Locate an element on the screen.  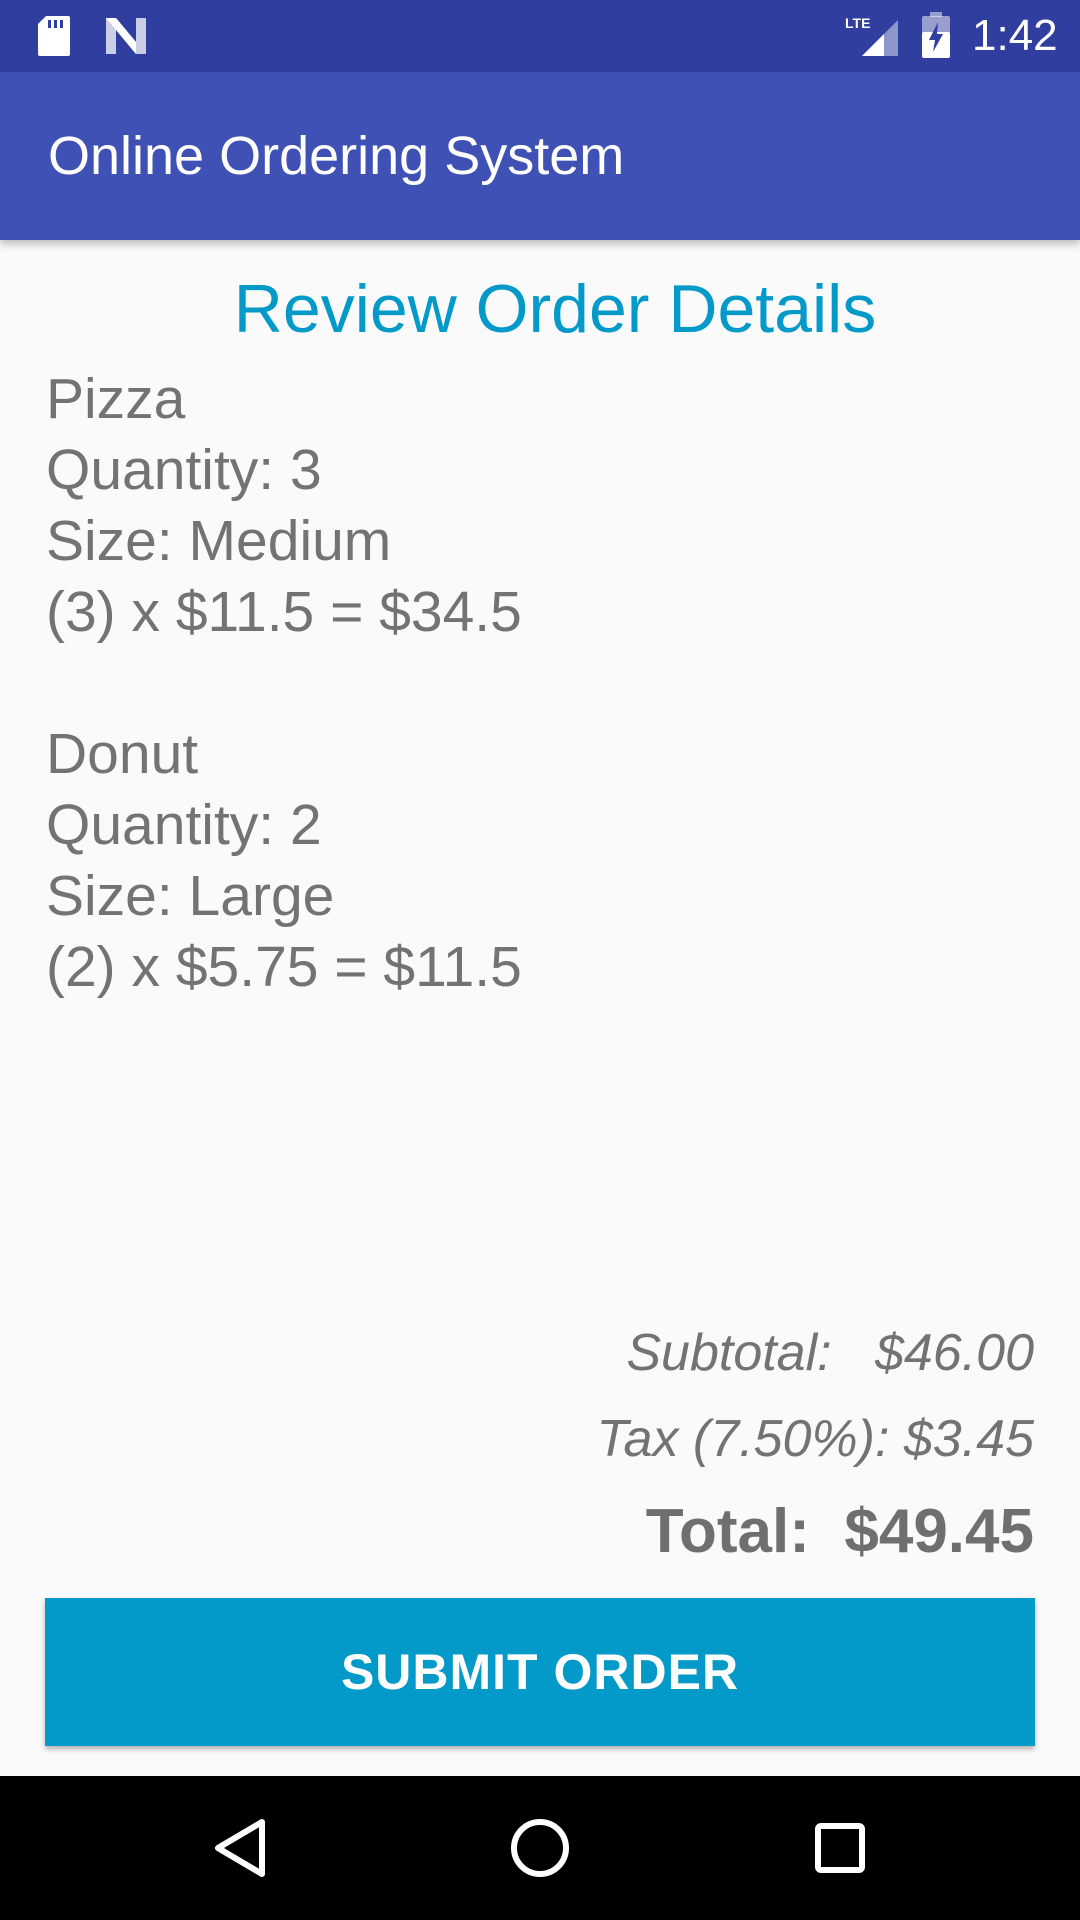
home-icon is located at coordinates (540, 1848).